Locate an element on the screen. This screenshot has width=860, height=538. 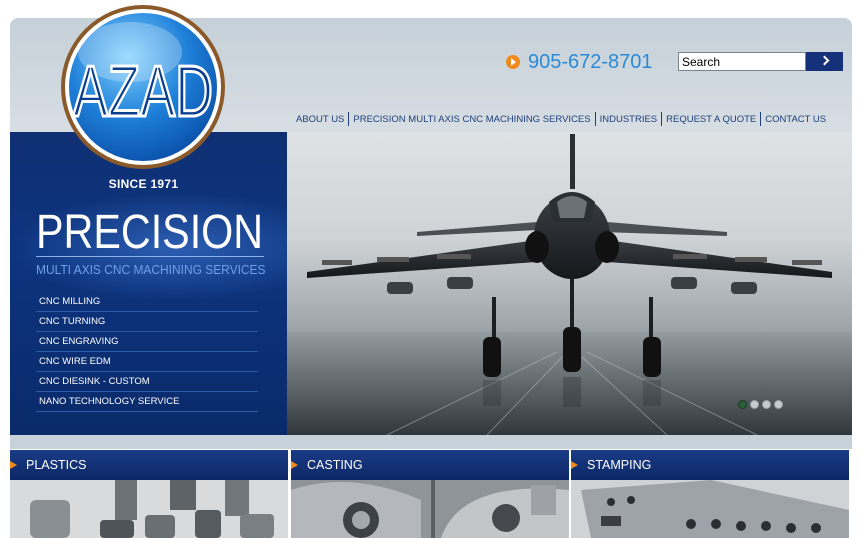
category-plastics: PLASTICS is located at coordinates (149, 494).